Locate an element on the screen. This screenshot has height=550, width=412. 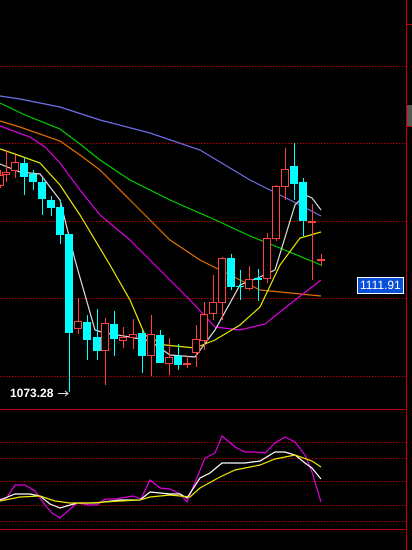
low-price-label: 1073.28 is located at coordinates (32, 393).